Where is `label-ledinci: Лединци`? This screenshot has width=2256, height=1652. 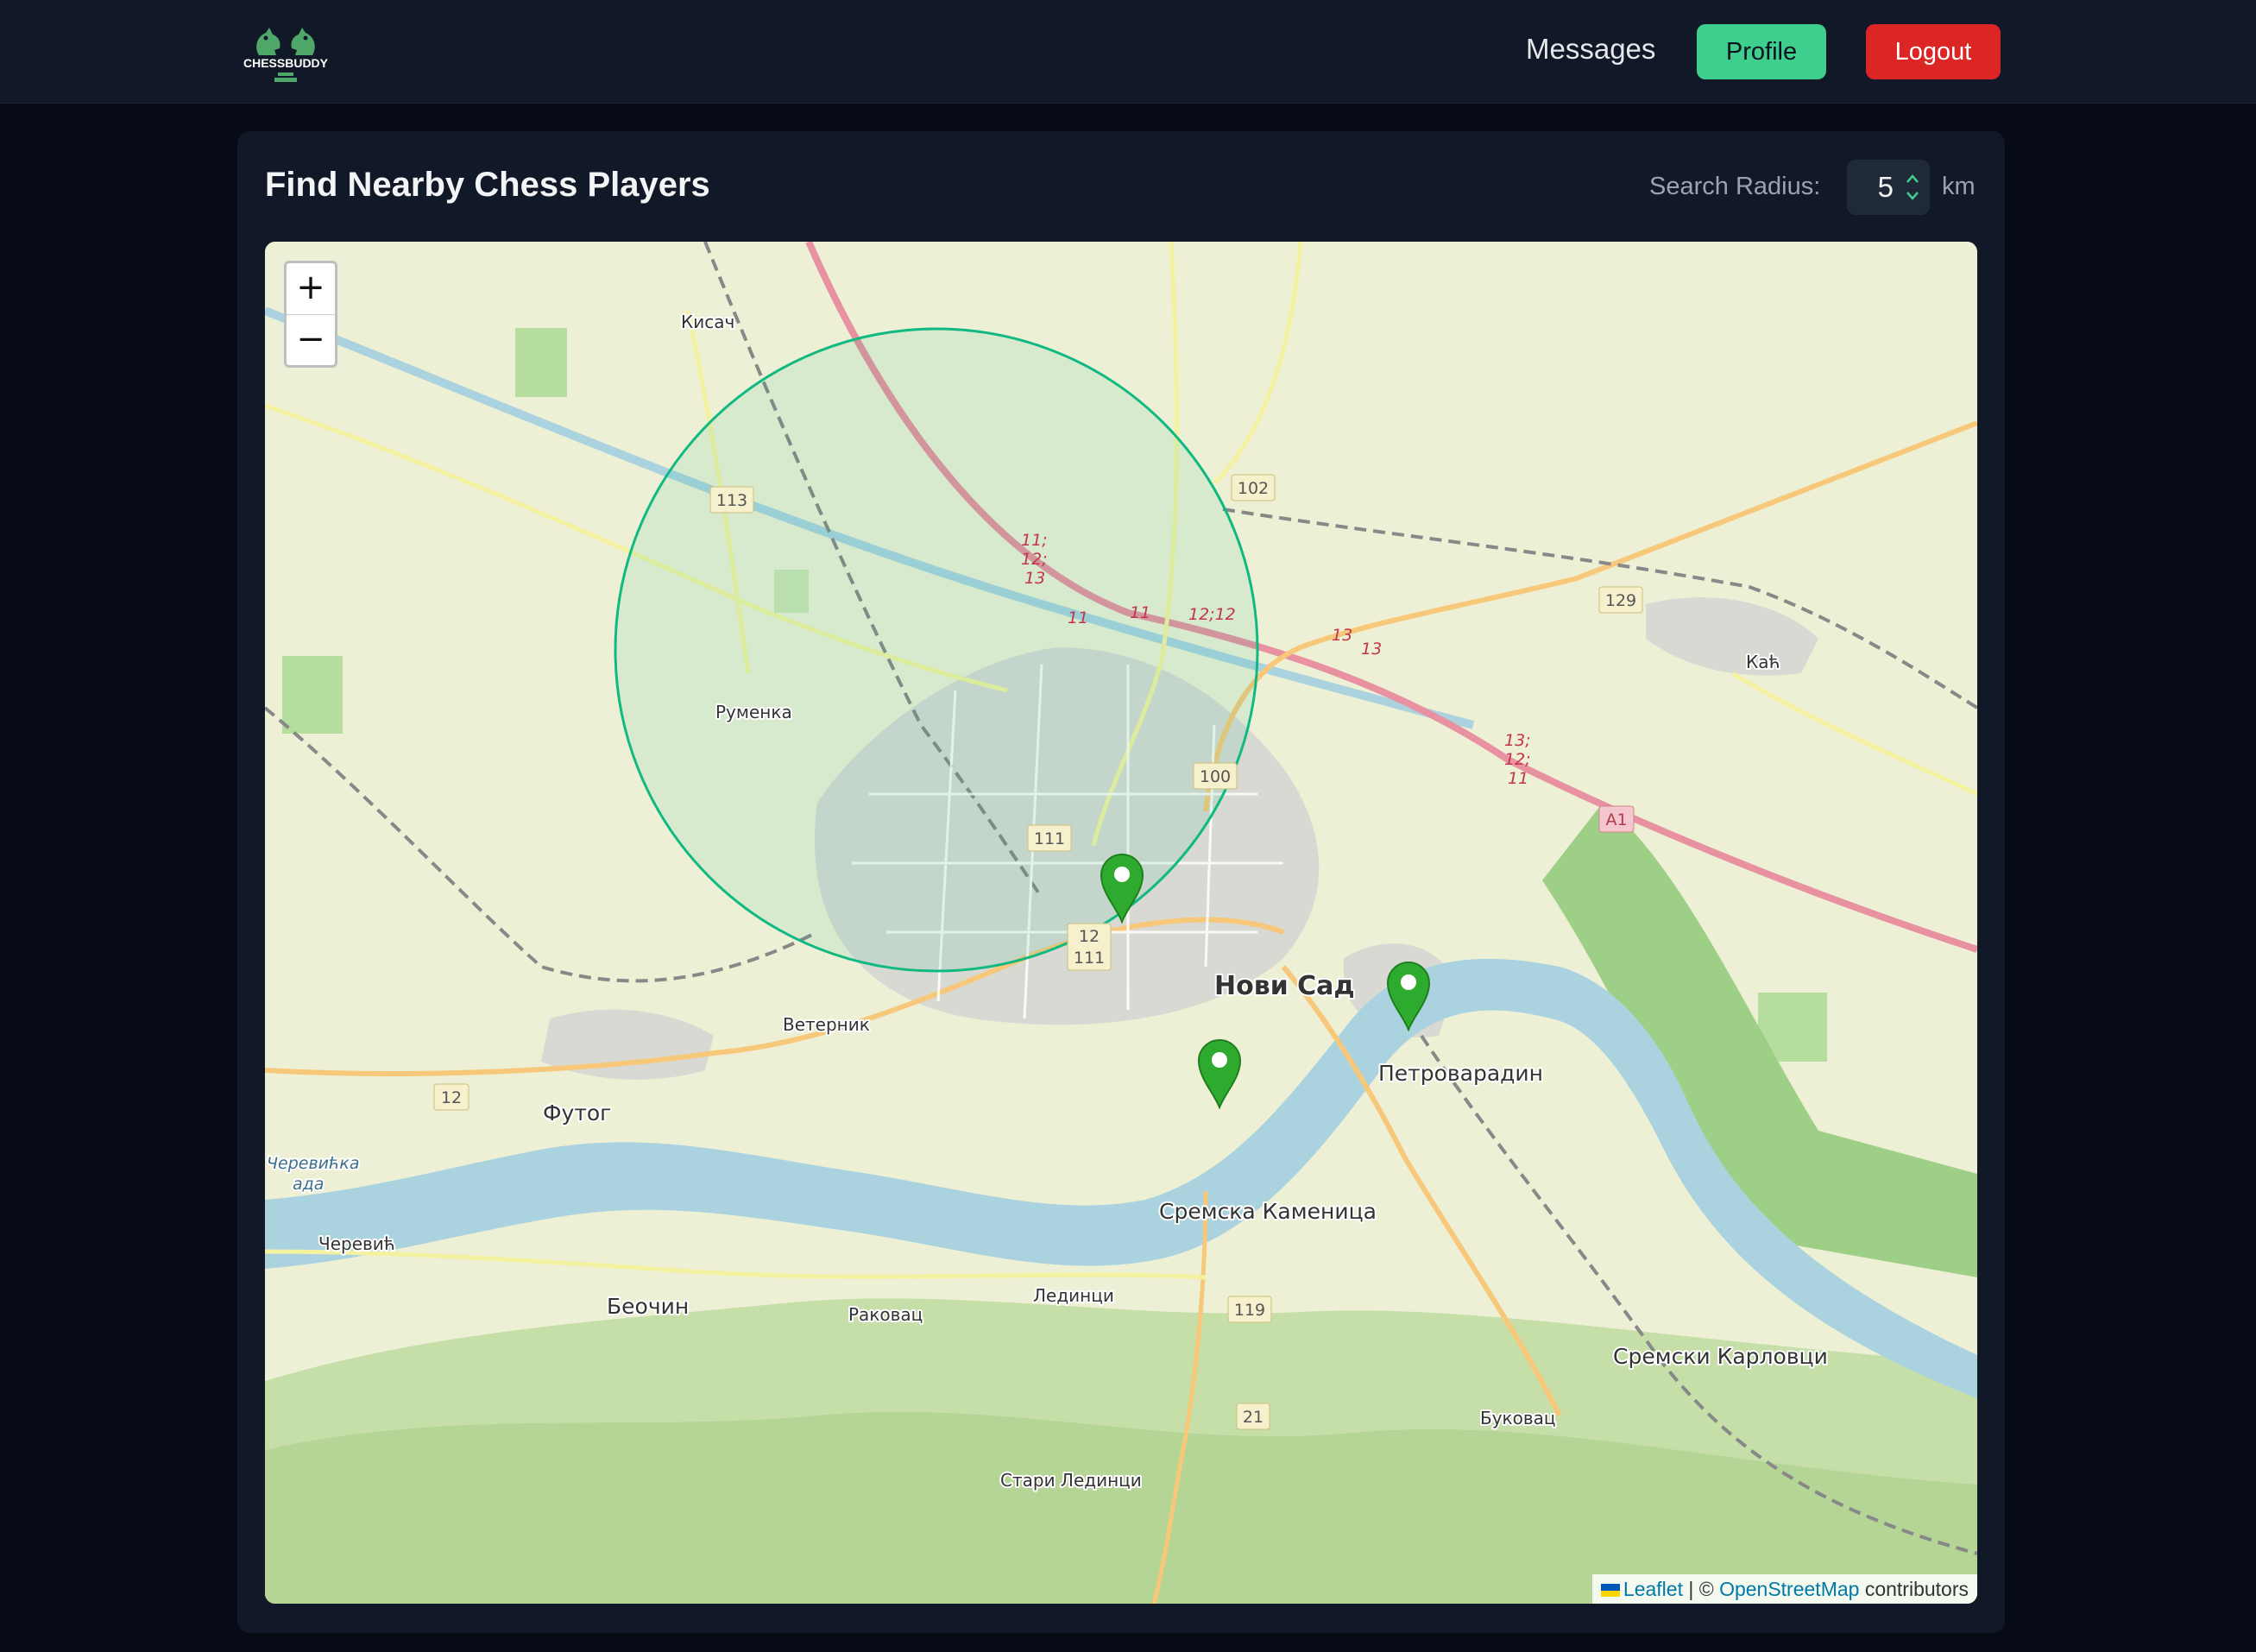 label-ledinci: Лединци is located at coordinates (1073, 1295).